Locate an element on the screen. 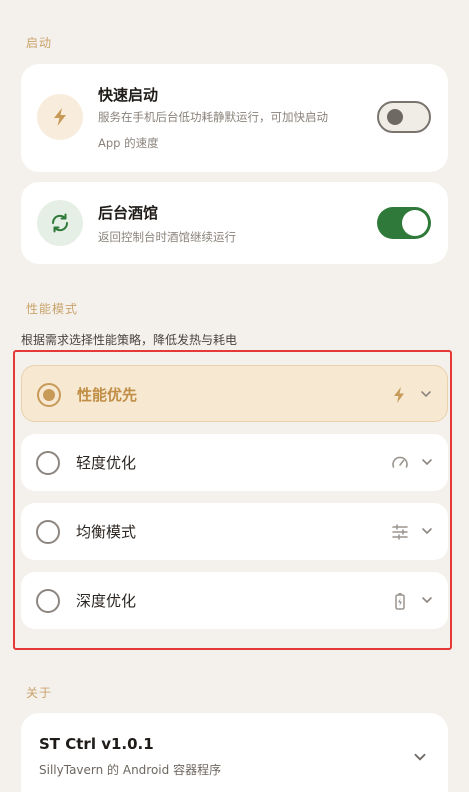 This screenshot has height=792, width=469. about-title: ST Ctrl v1.0.1 is located at coordinates (96, 744).